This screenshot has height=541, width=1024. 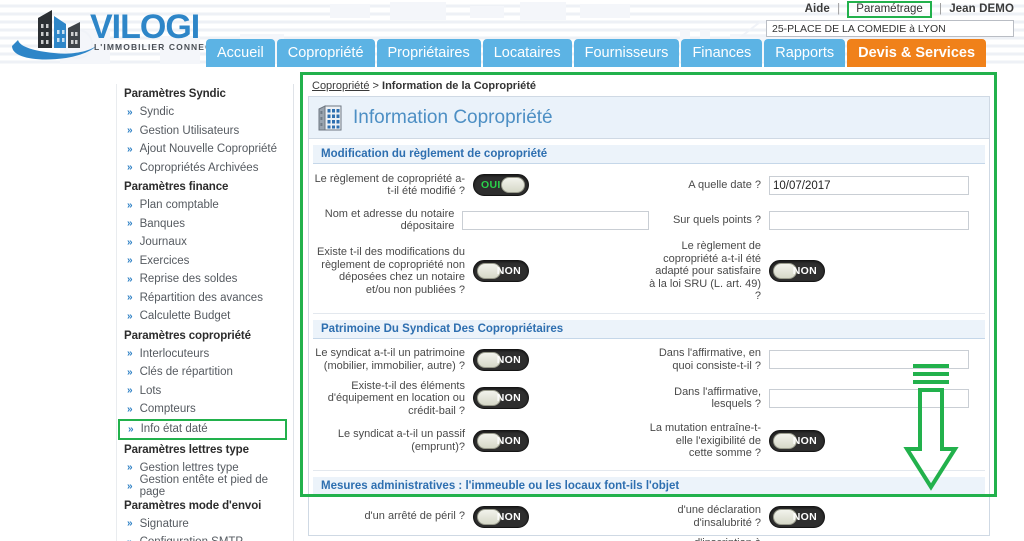 I want to click on nav-tab-copropriete: Copropriété, so click(x=325, y=53).